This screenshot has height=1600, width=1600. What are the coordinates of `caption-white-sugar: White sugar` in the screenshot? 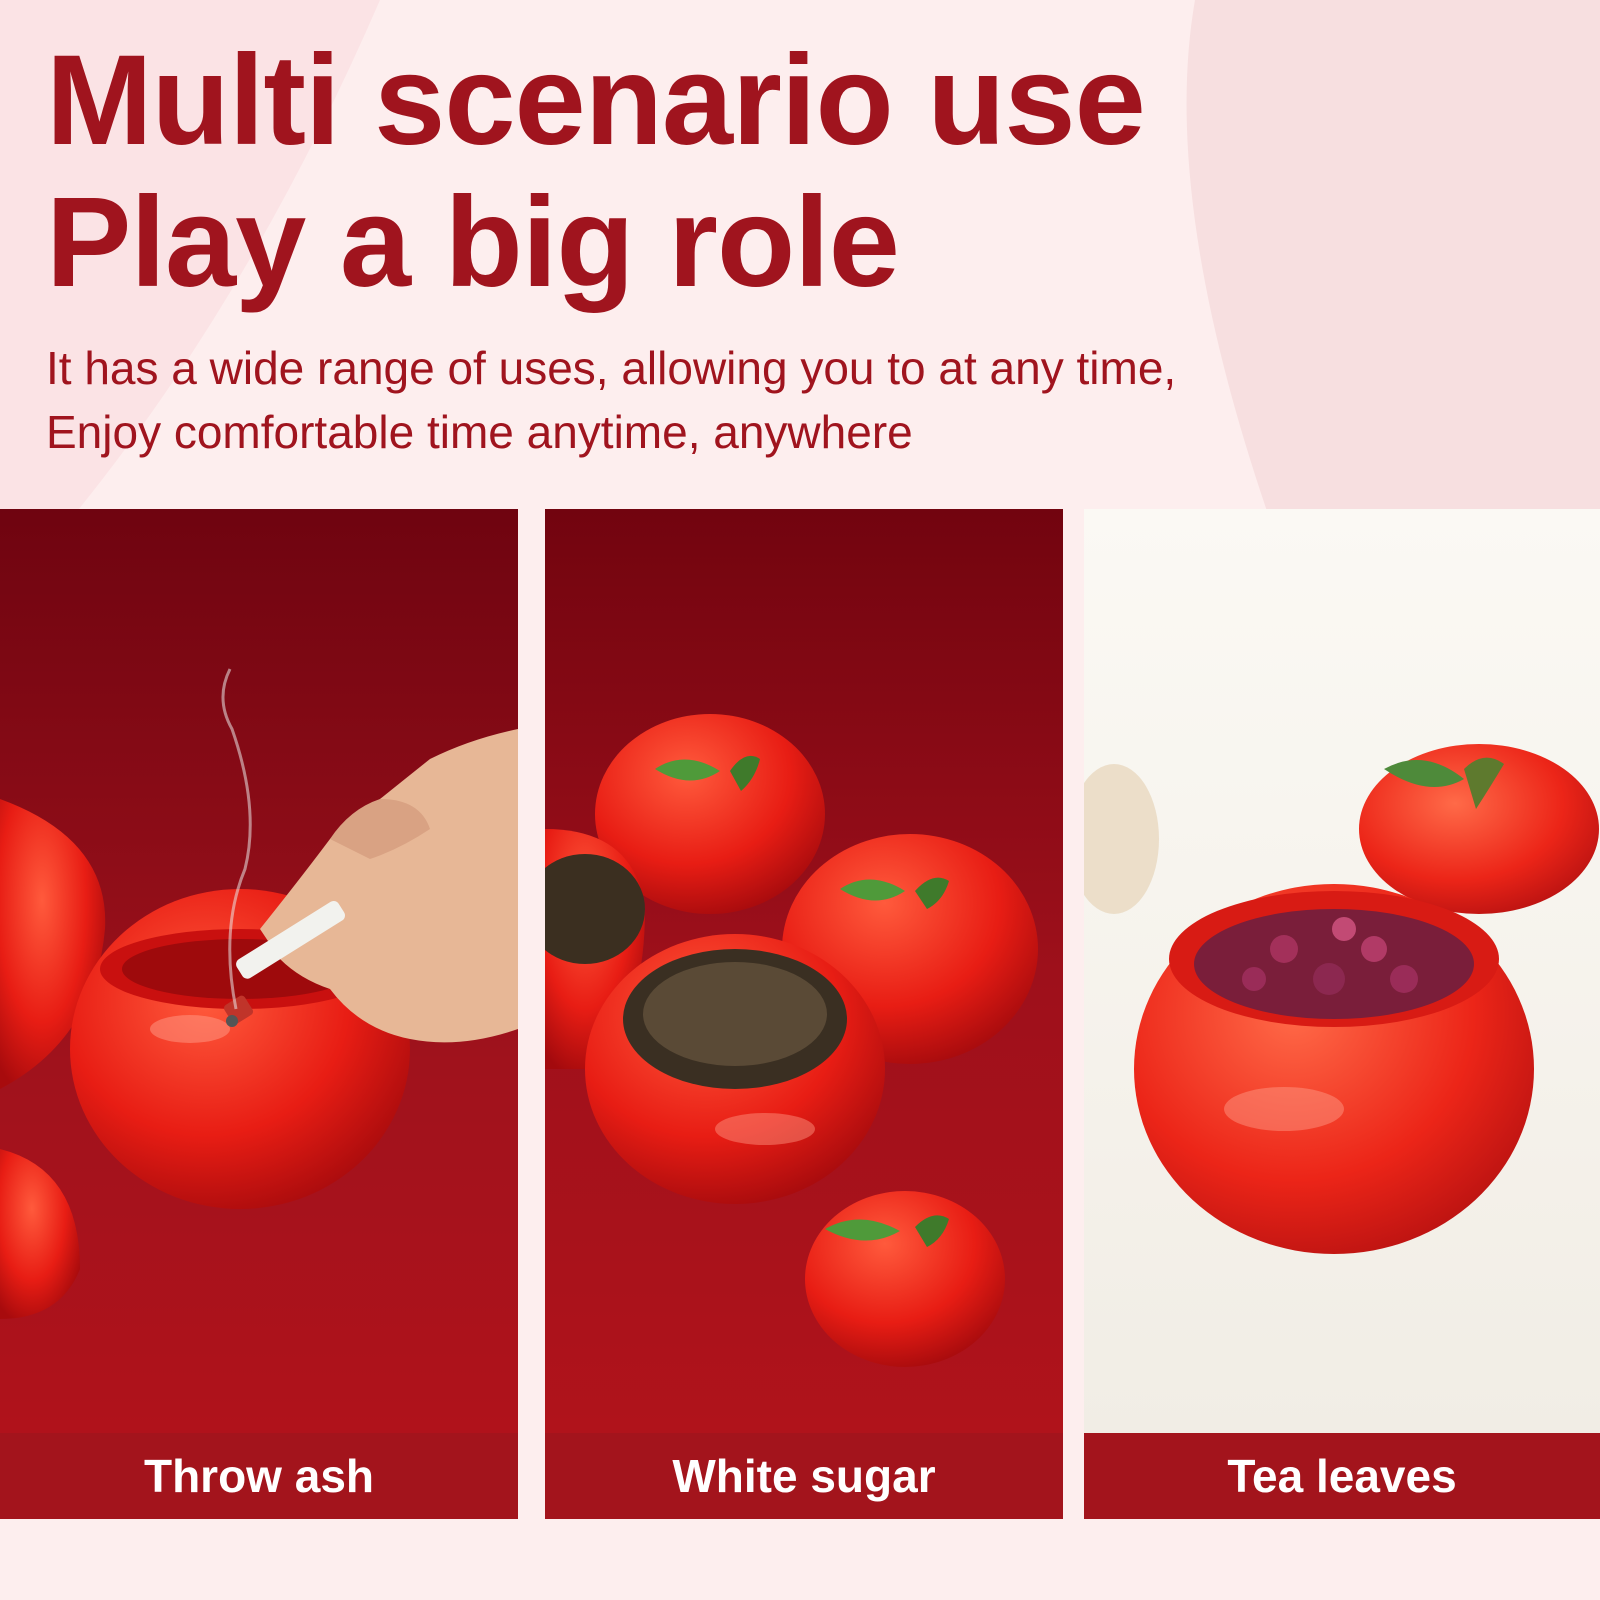 It's located at (804, 1476).